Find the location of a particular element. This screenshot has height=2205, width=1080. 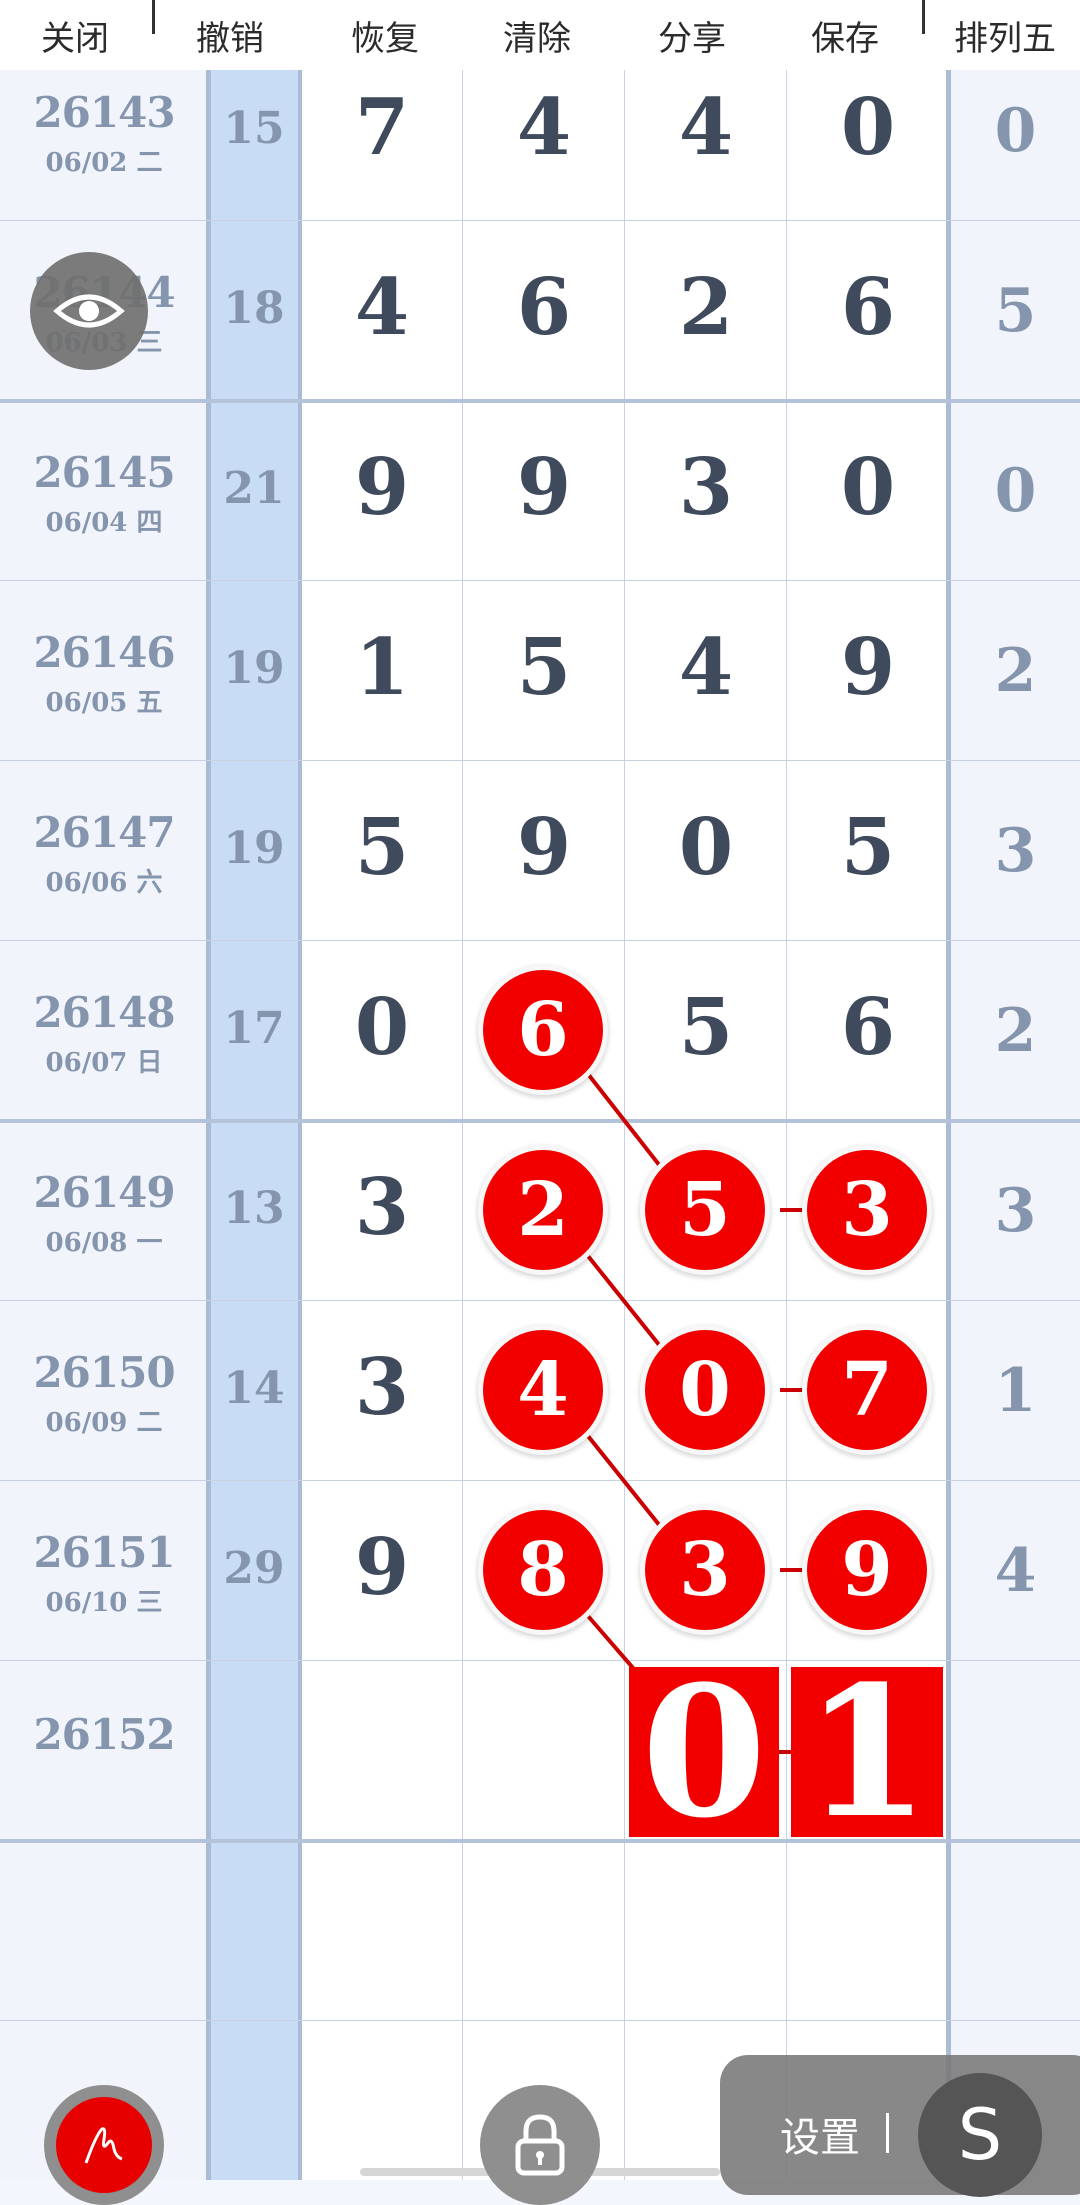

lock-button is located at coordinates (540, 2145).